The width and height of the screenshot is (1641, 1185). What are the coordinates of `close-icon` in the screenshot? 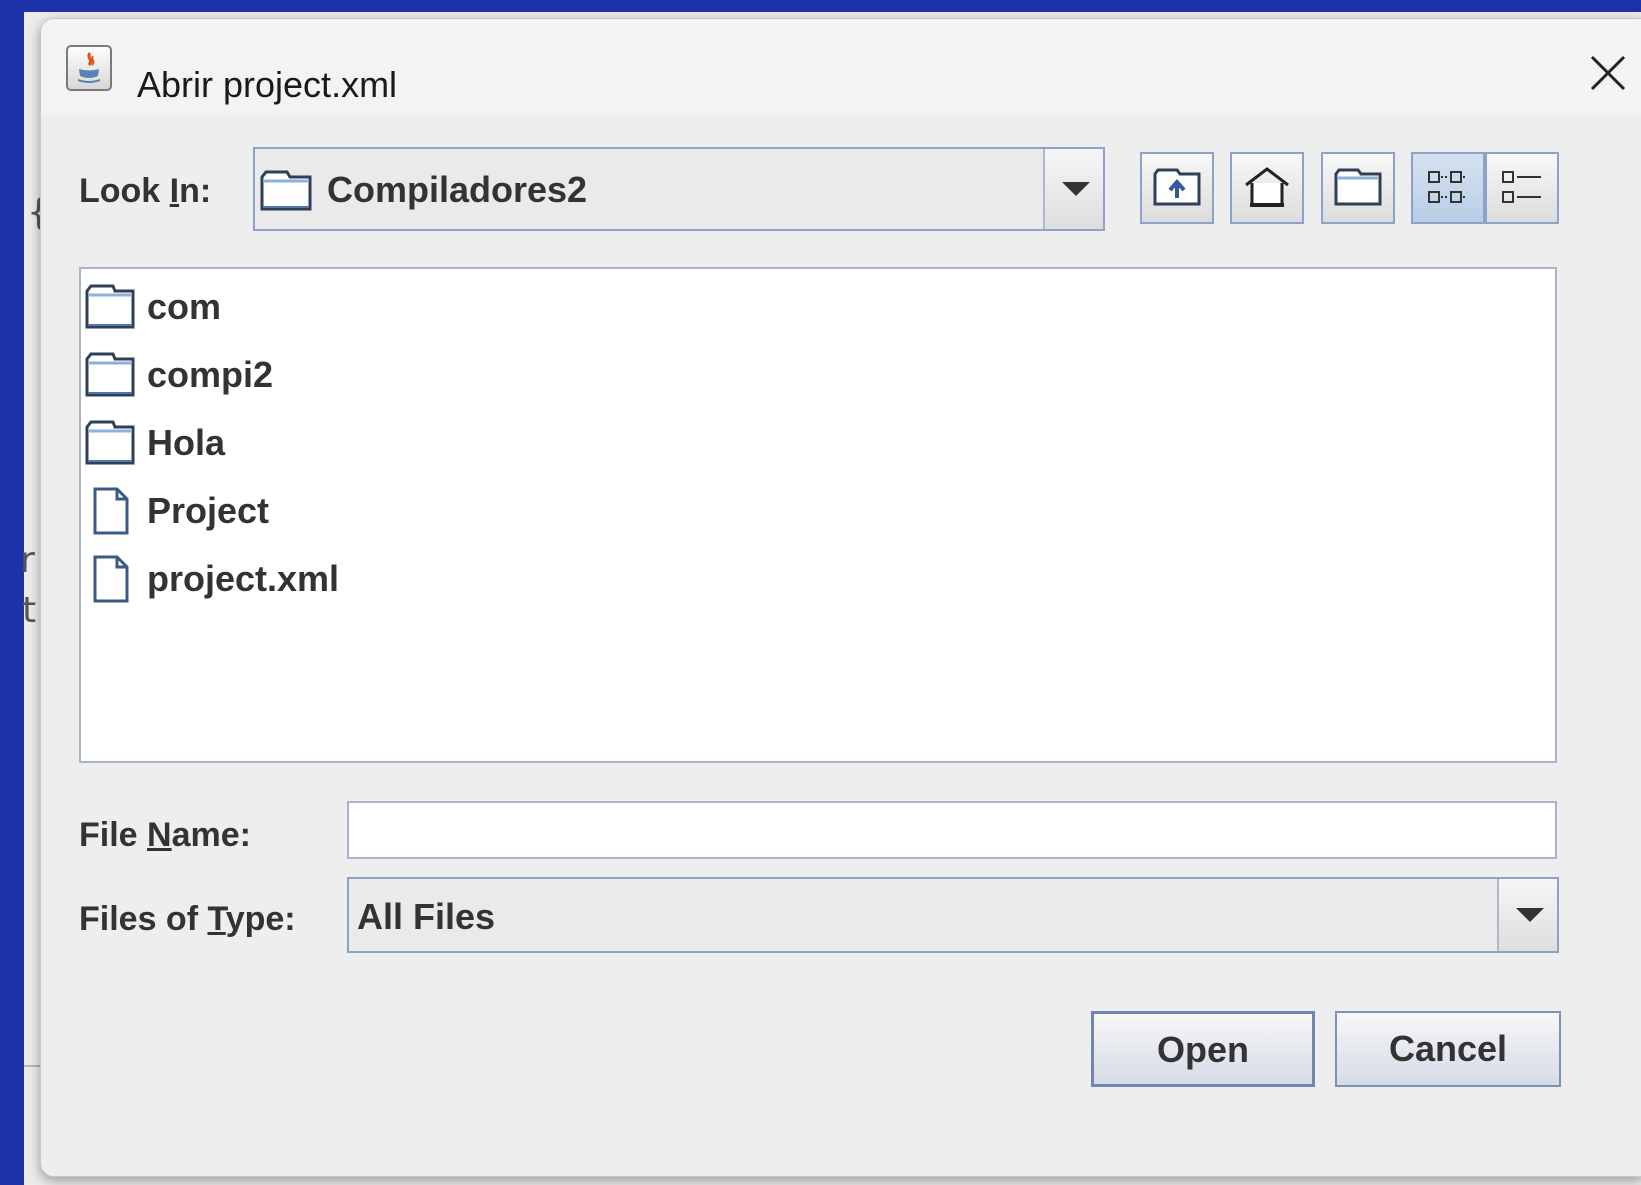 It's located at (1608, 73).